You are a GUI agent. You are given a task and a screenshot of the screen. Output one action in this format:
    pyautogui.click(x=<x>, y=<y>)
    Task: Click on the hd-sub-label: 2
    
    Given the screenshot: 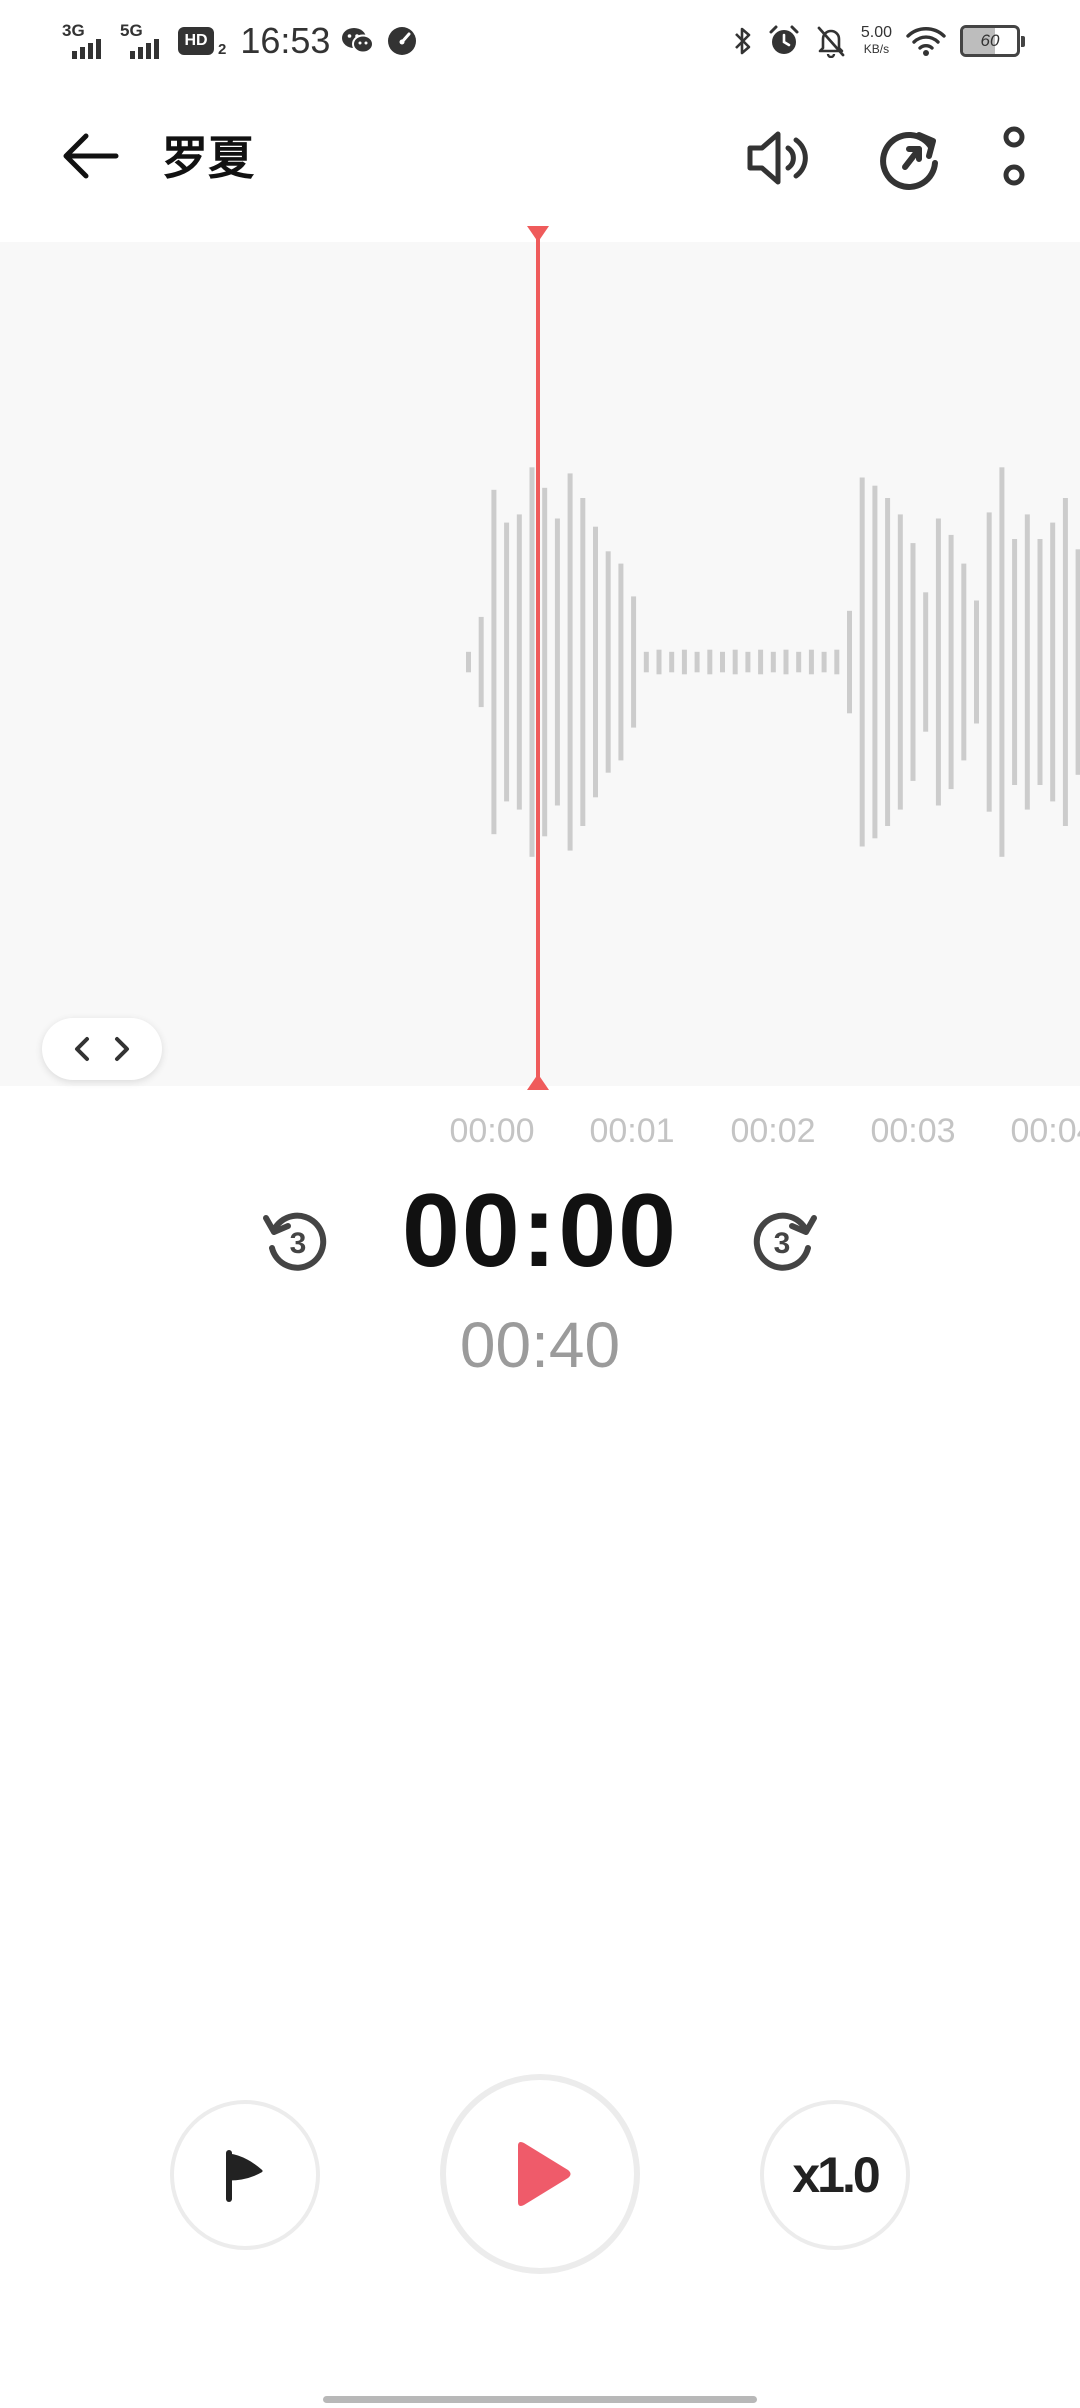 What is the action you would take?
    pyautogui.click(x=222, y=49)
    